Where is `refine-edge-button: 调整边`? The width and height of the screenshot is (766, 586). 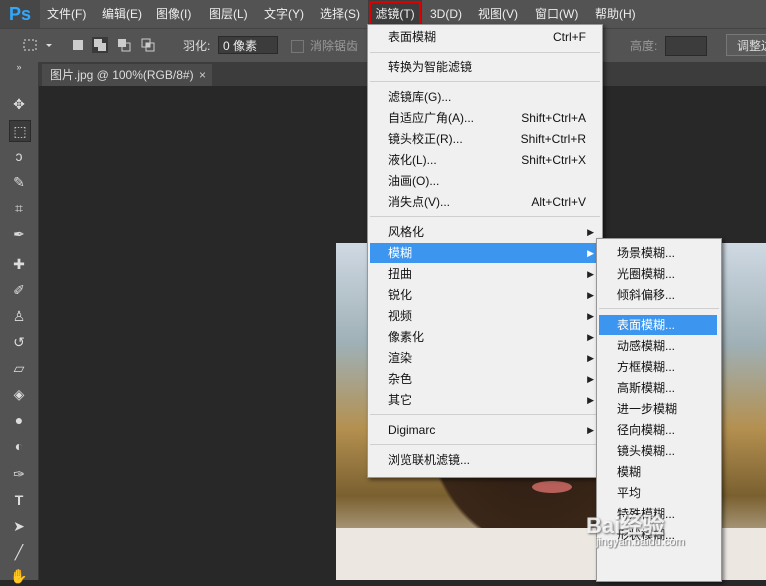 refine-edge-button: 调整边 is located at coordinates (746, 45).